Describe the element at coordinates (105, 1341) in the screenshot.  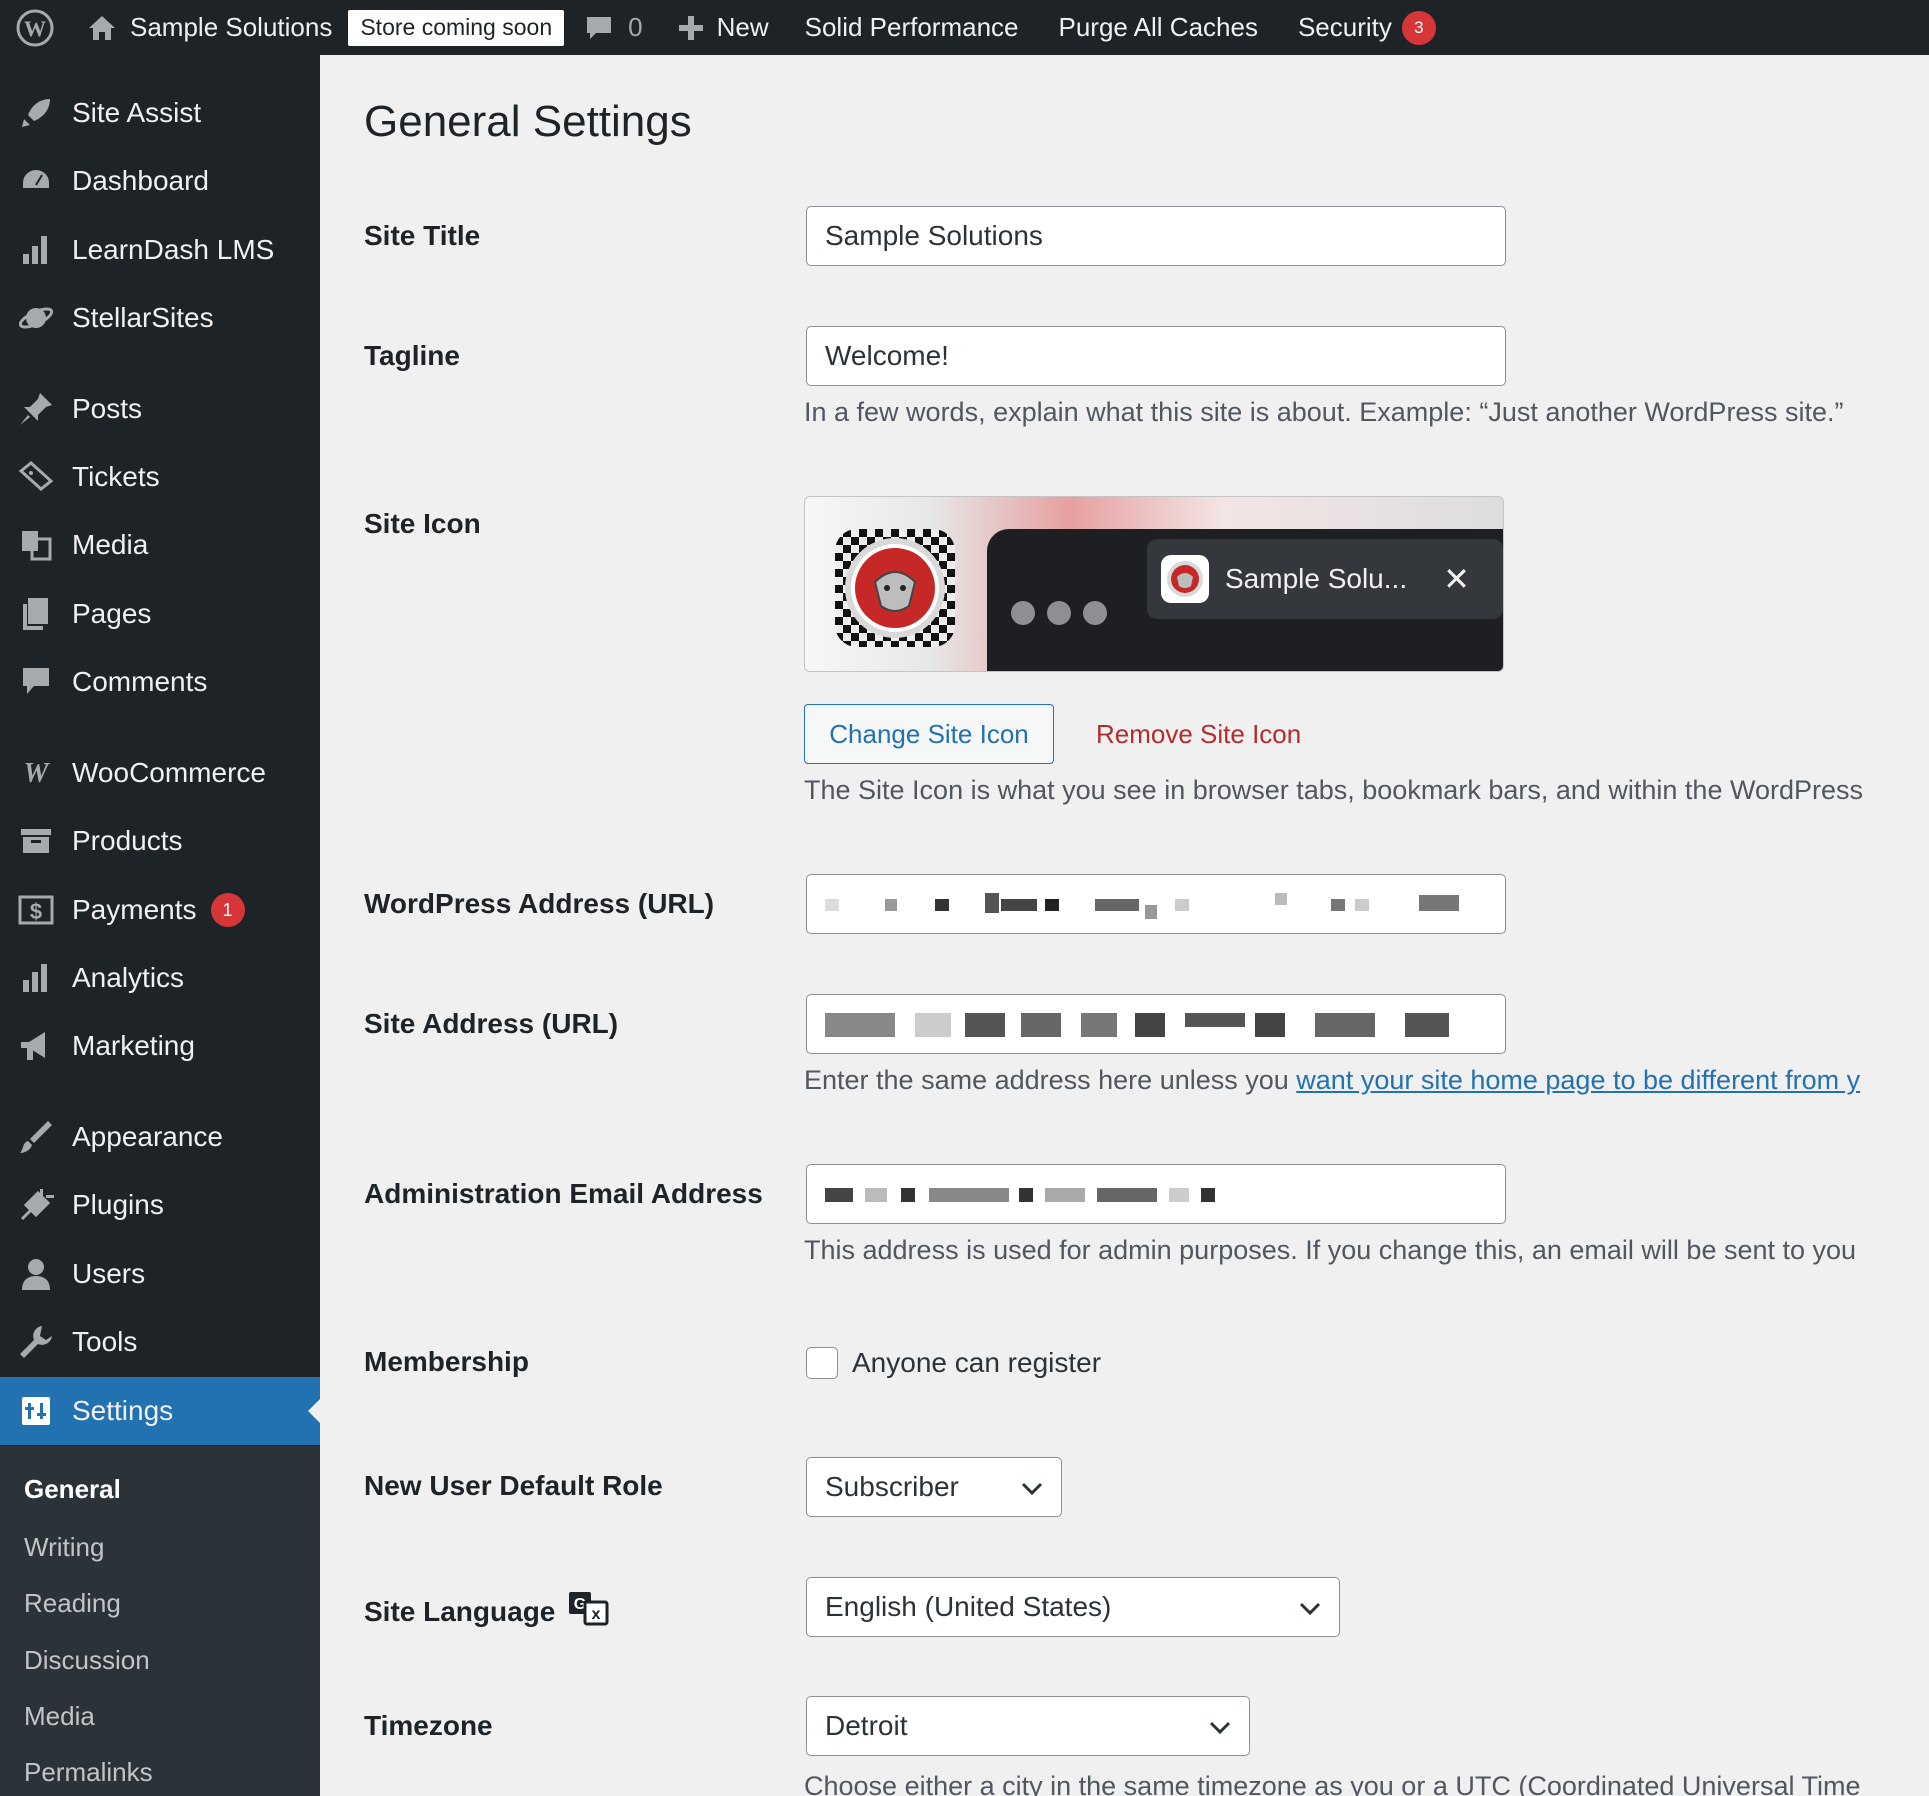
I see `sidebar-item-label: Tools` at that location.